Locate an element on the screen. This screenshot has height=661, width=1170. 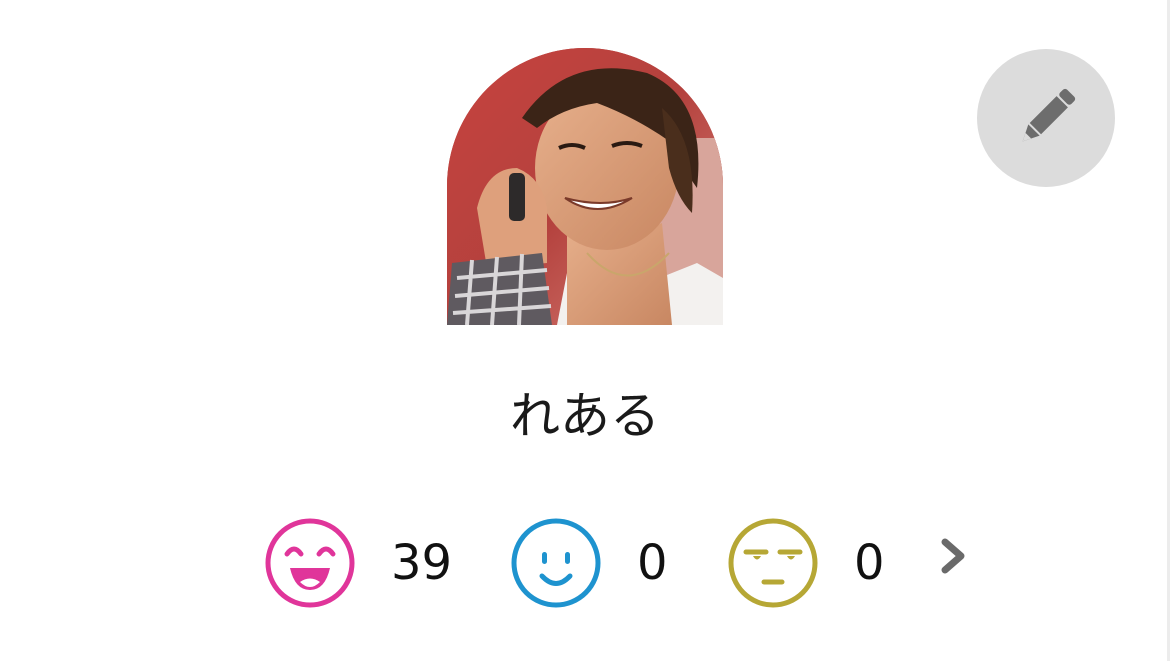
avatar is located at coordinates (585, 186).